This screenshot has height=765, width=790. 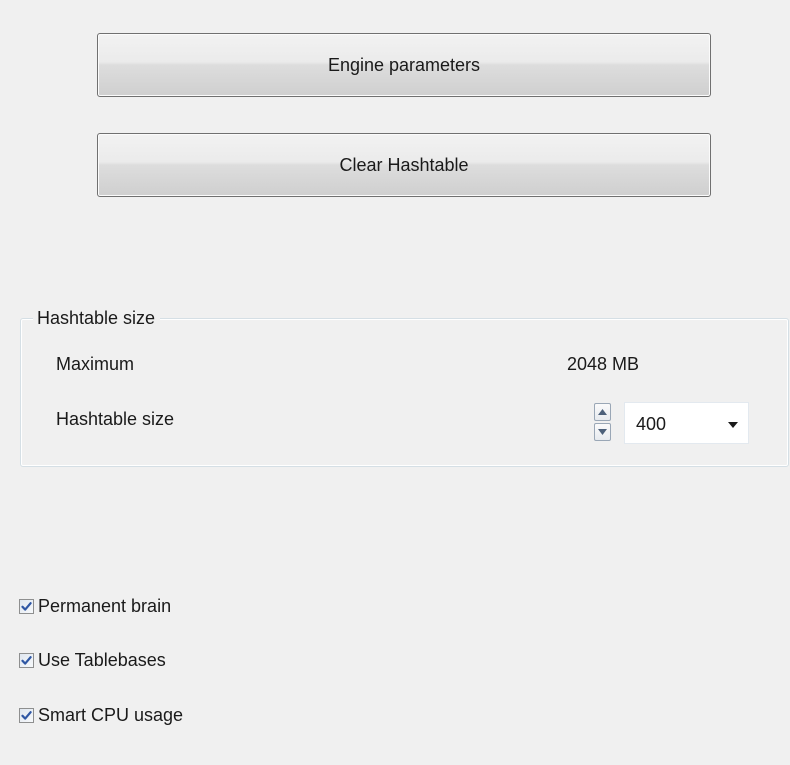 I want to click on use-tablebases-label: Use Tablebases, so click(x=102, y=660).